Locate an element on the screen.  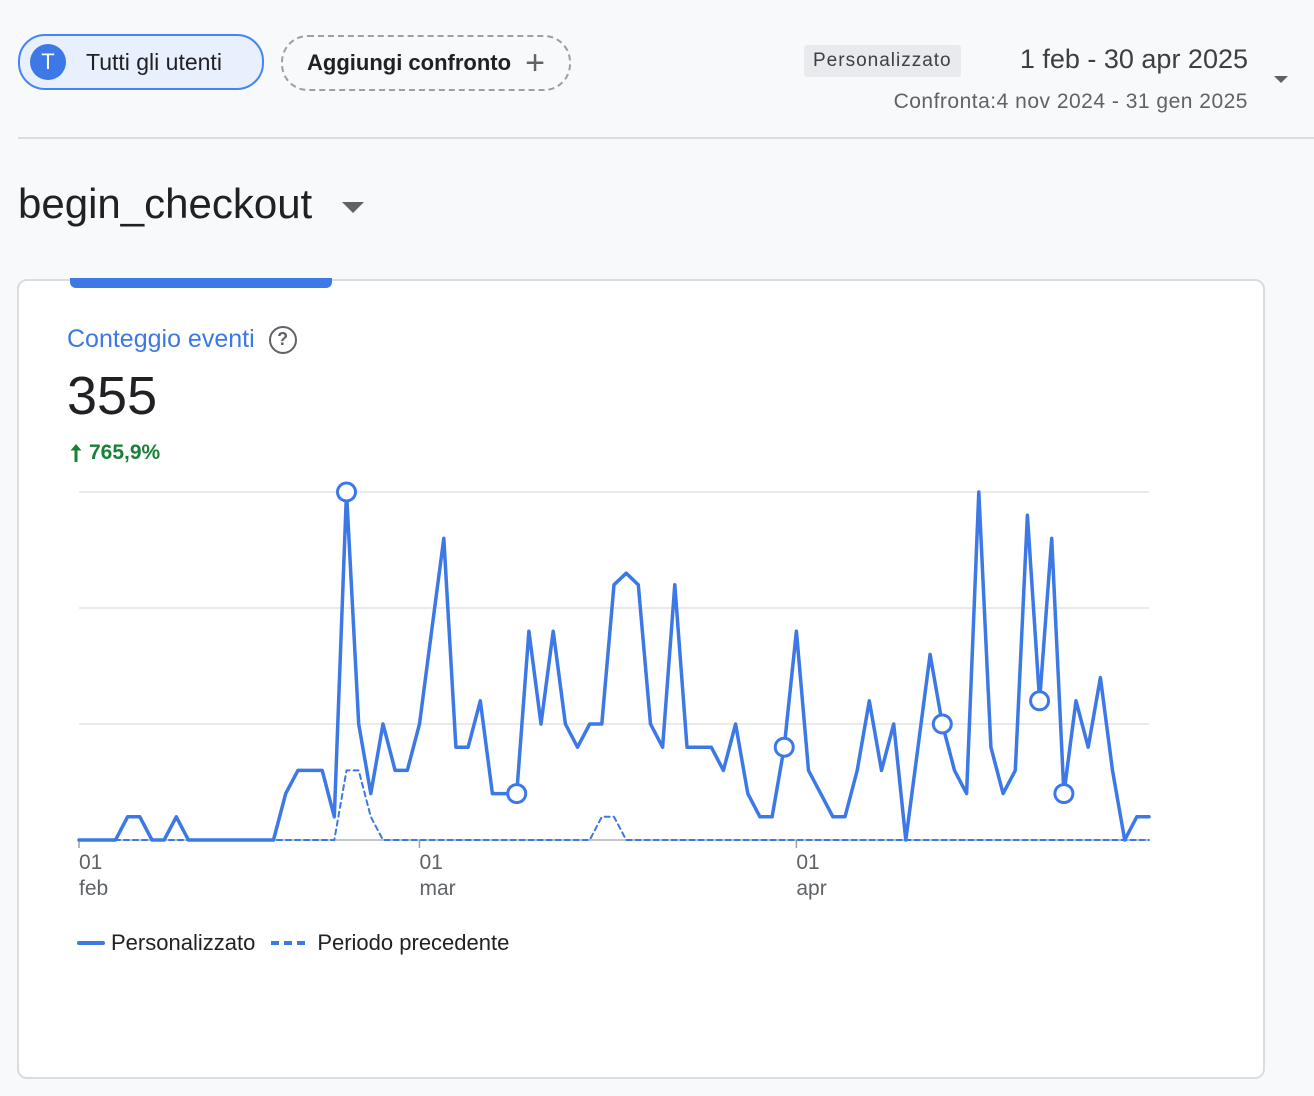
segment-chip: T Tutti gli utenti is located at coordinates (141, 62).